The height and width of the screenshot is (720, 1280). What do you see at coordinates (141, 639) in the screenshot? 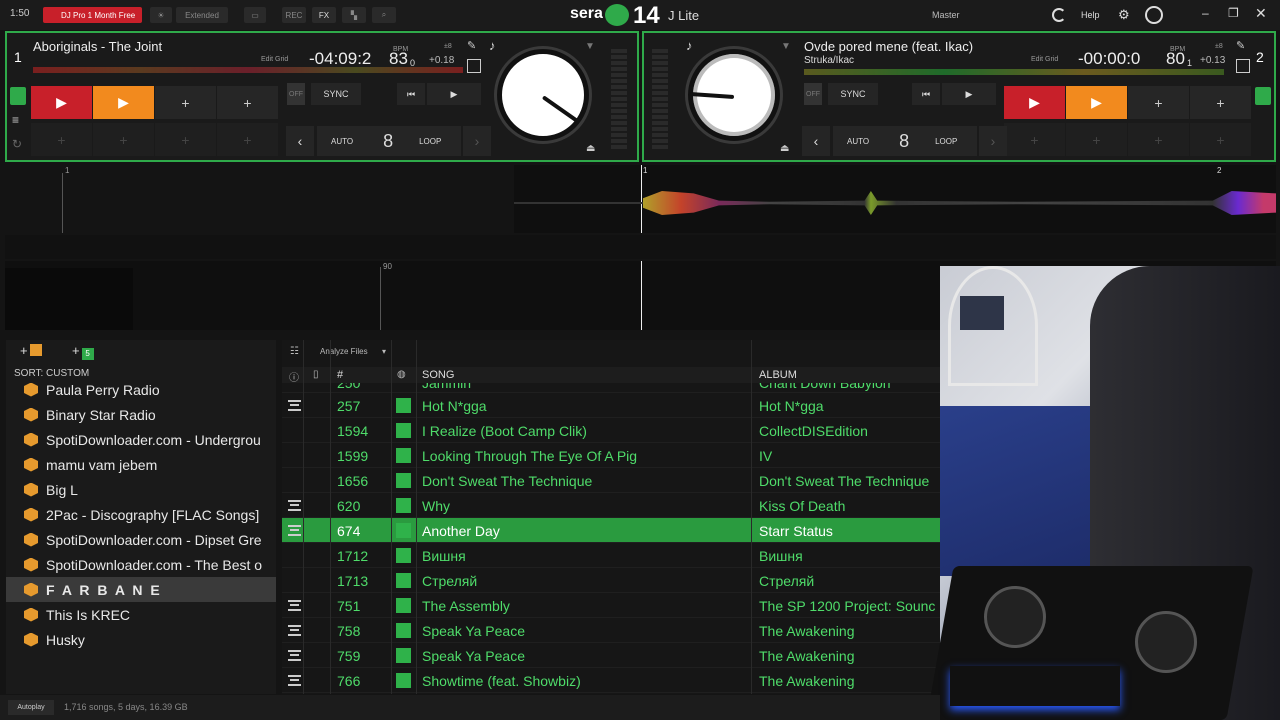
I see `crate-item: Husky` at bounding box center [141, 639].